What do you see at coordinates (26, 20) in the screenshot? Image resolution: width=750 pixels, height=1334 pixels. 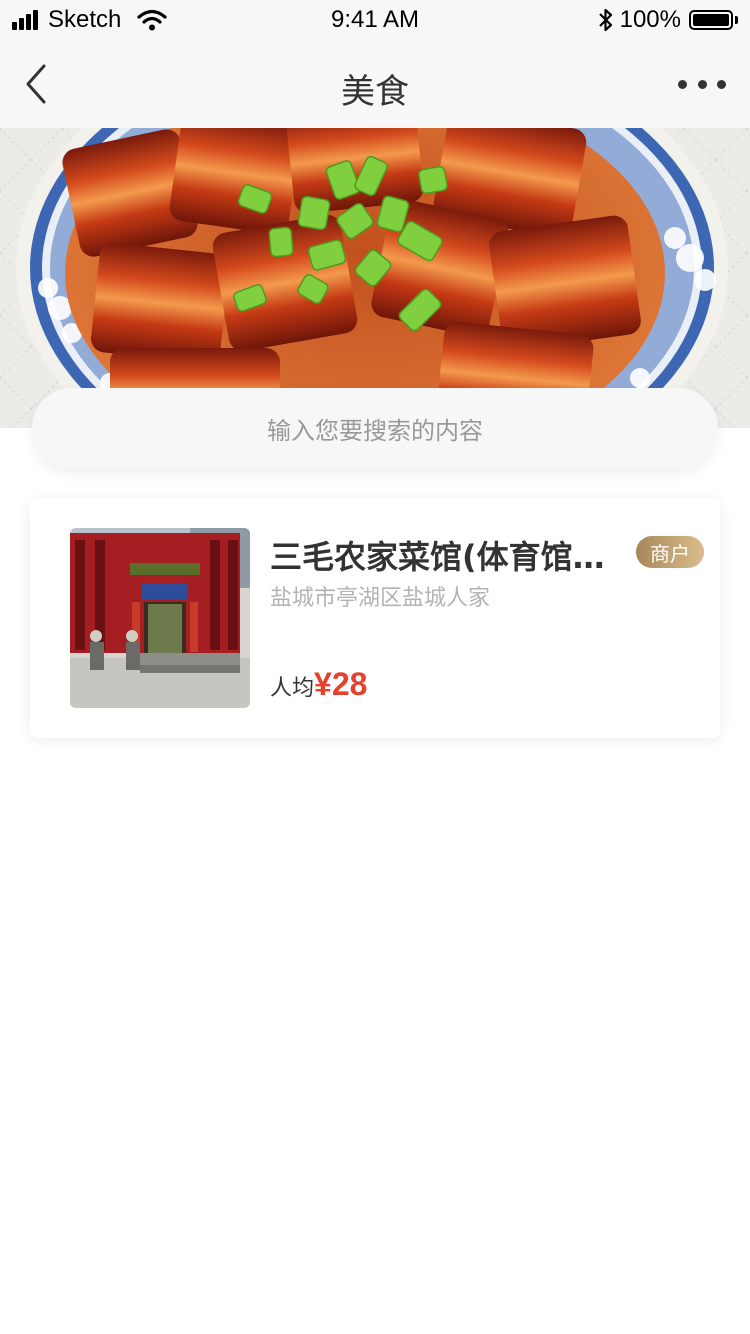 I see `signal-icon` at bounding box center [26, 20].